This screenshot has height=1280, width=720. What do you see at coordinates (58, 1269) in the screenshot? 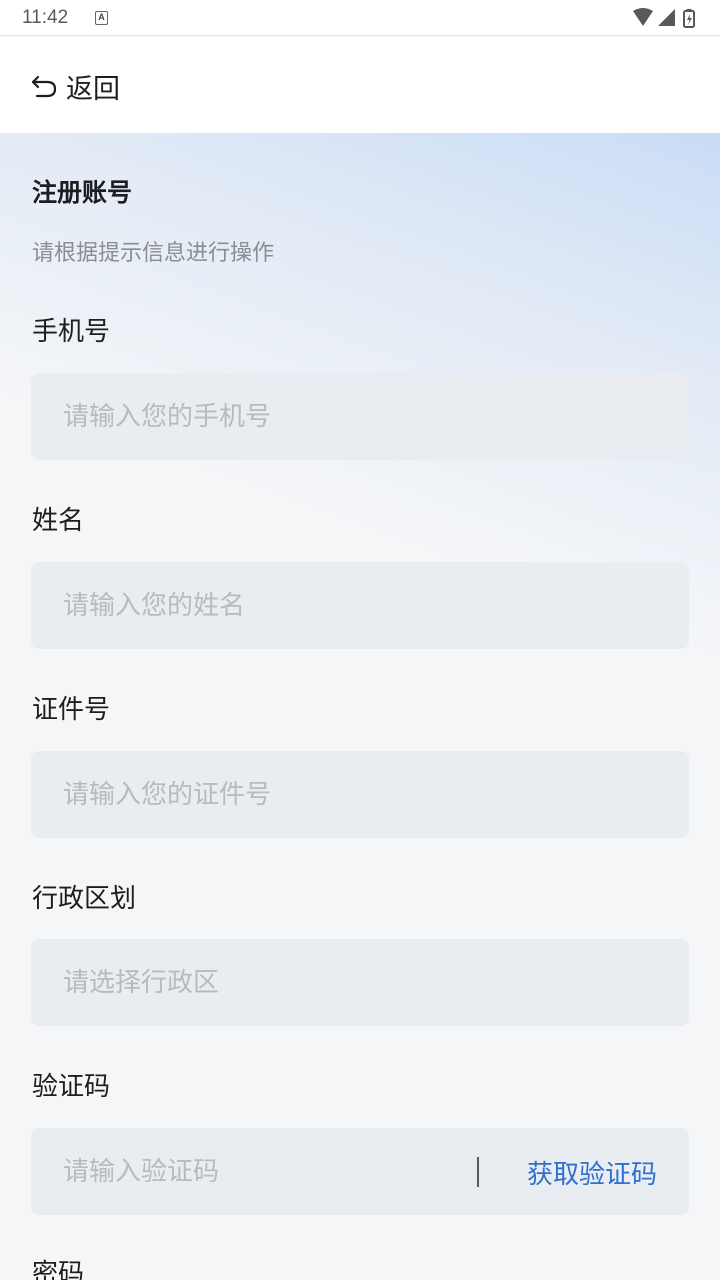
I see `password-label: 密码` at bounding box center [58, 1269].